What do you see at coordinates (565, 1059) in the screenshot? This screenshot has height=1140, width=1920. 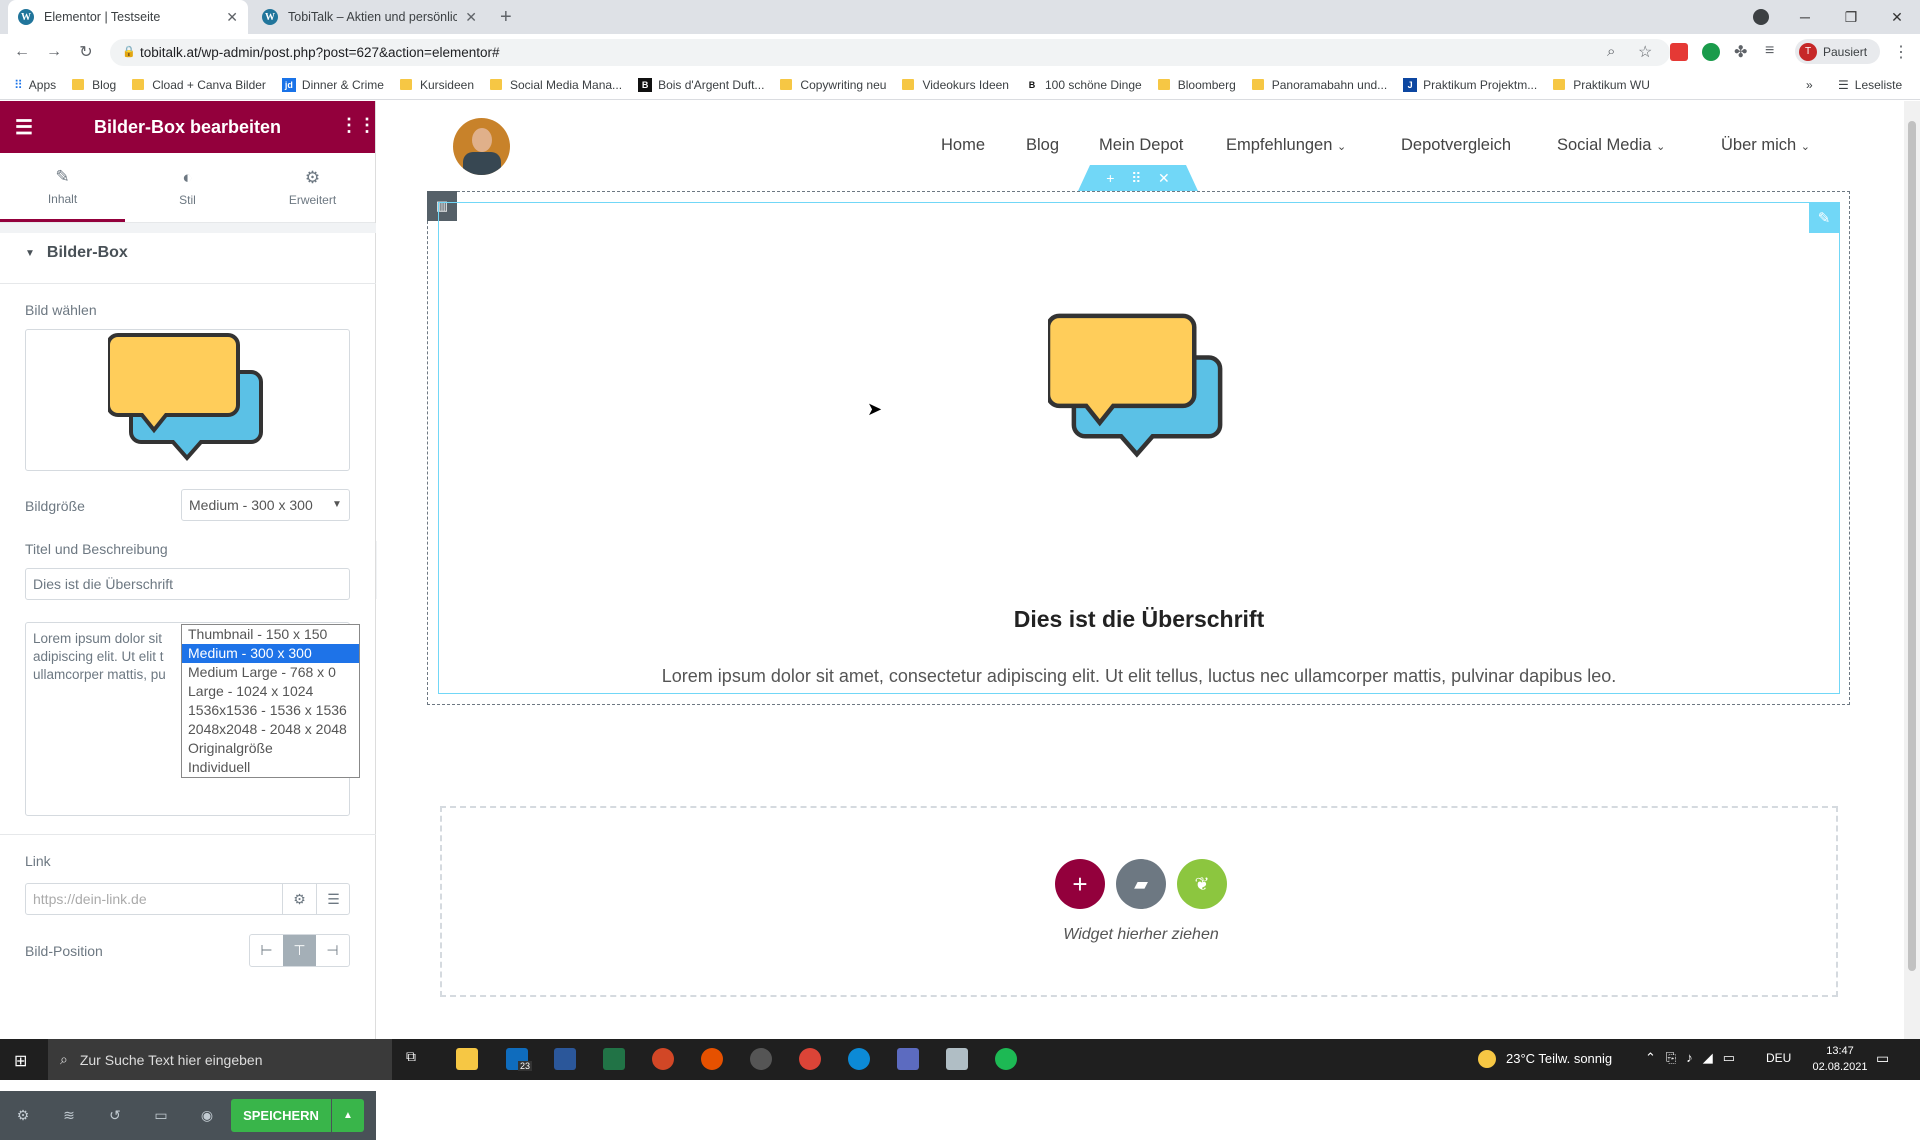 I see `word-icon` at bounding box center [565, 1059].